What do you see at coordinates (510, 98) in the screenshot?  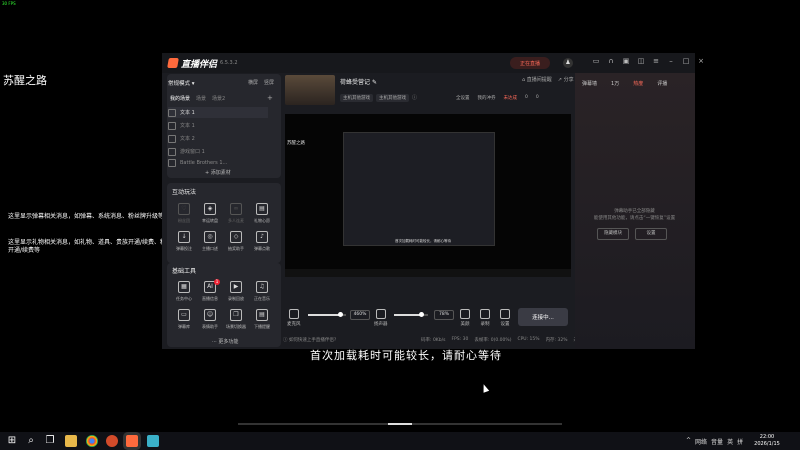 I see `goal-status: 未达成` at bounding box center [510, 98].